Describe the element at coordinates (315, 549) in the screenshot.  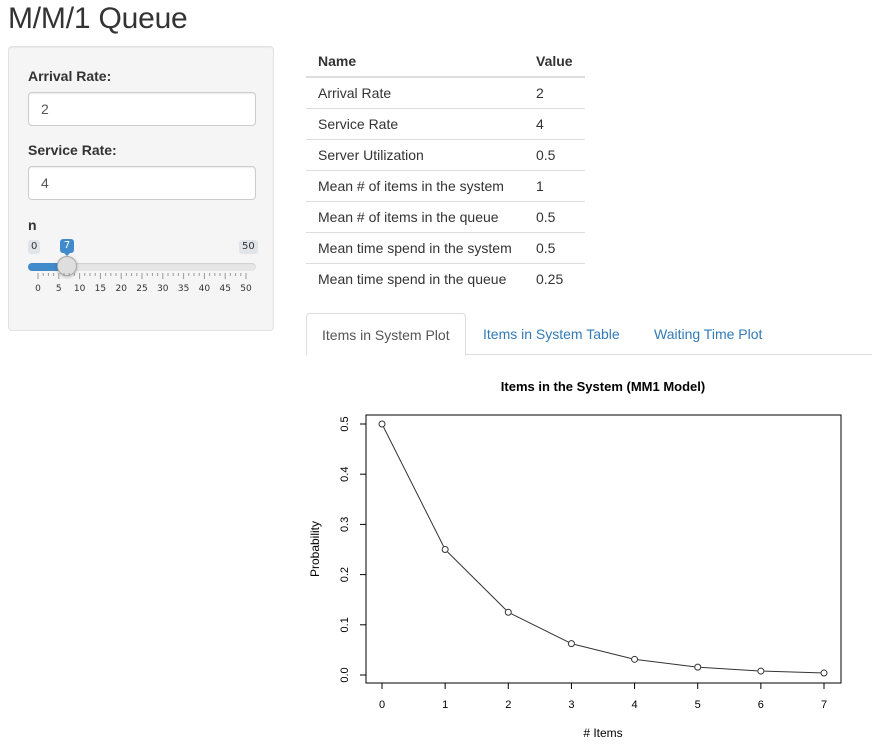
I see `y-axis-label: Probability` at that location.